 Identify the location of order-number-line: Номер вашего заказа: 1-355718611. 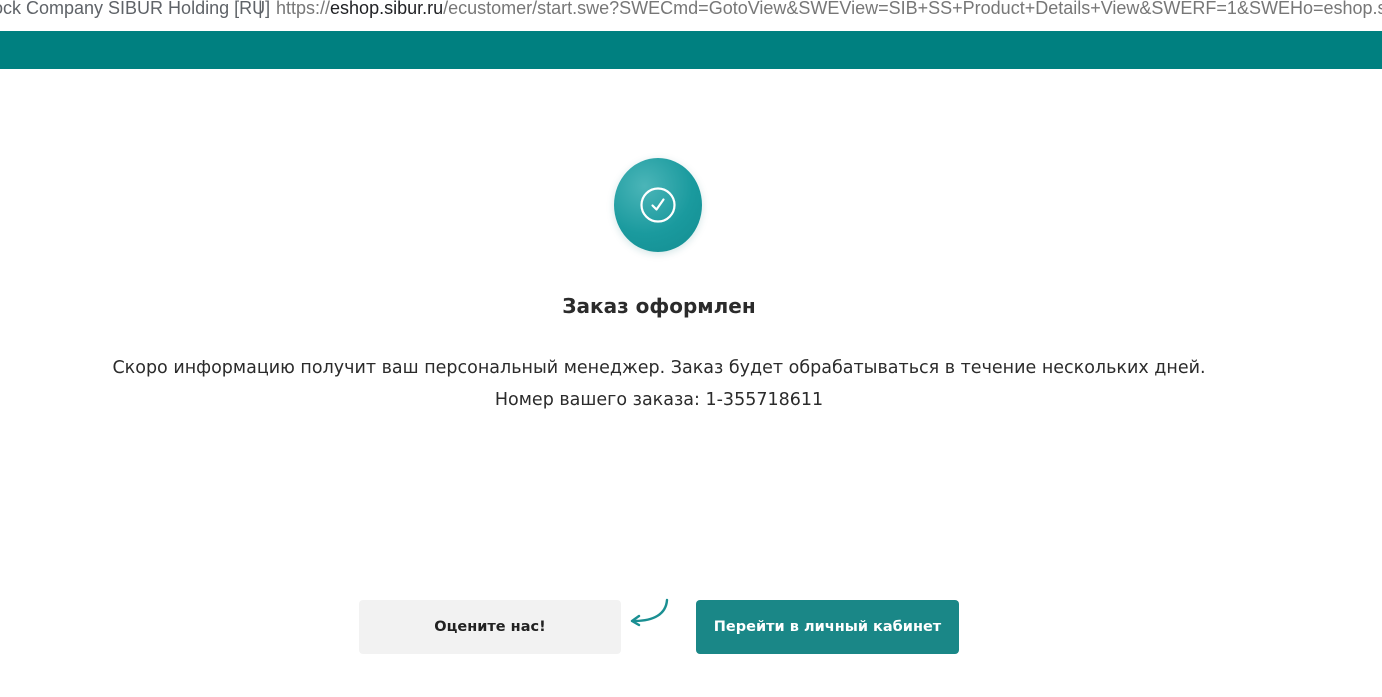
(659, 400).